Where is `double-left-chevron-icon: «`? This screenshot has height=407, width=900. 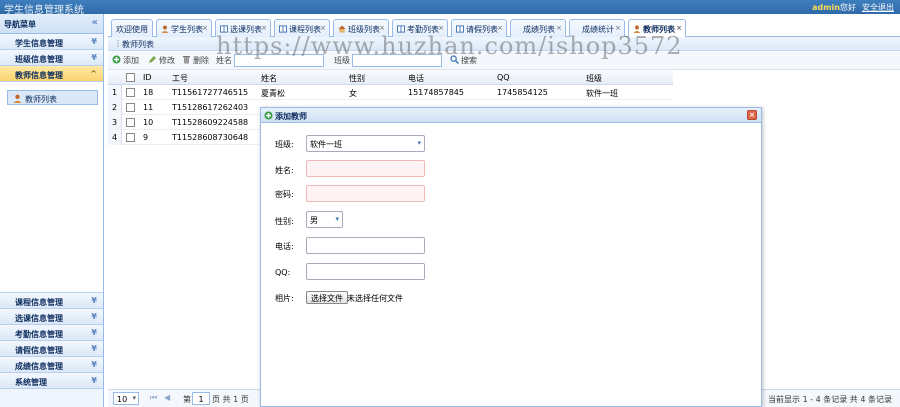
double-left-chevron-icon: « is located at coordinates (95, 22).